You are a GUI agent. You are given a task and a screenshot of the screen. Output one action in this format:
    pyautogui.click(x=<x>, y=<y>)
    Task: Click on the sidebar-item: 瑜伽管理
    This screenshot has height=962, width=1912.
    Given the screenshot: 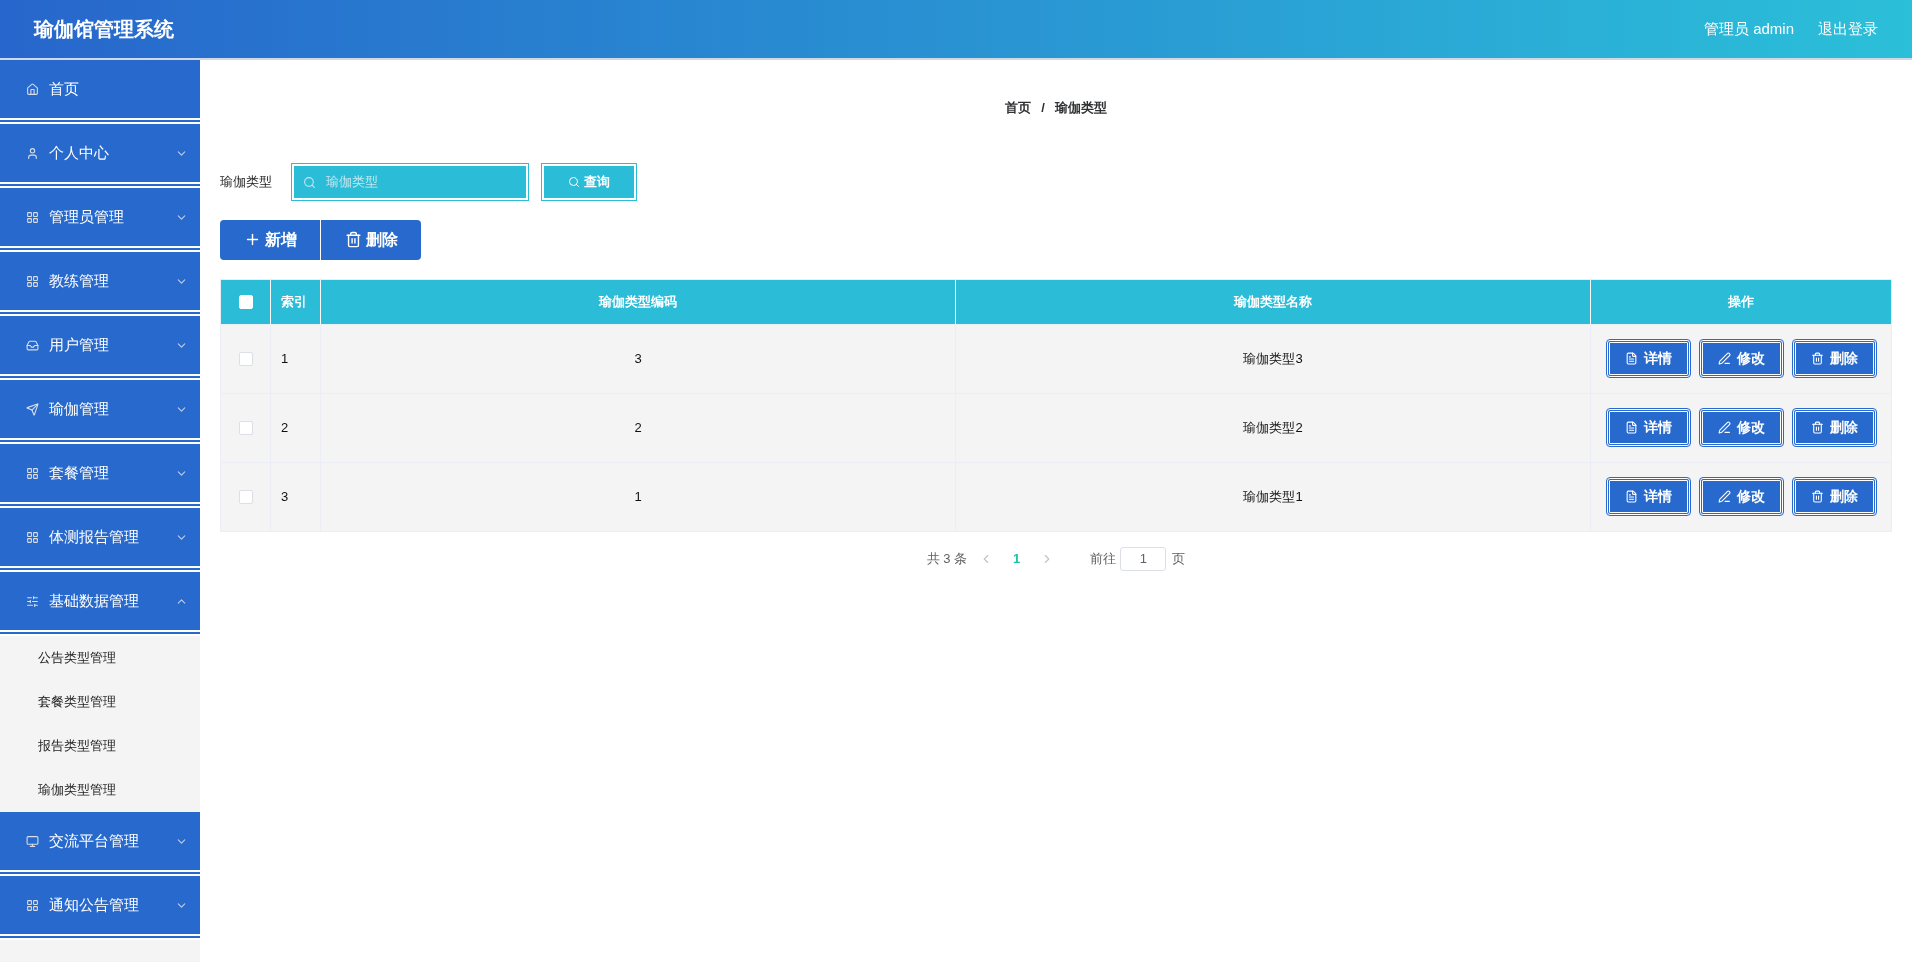 What is the action you would take?
    pyautogui.click(x=100, y=412)
    